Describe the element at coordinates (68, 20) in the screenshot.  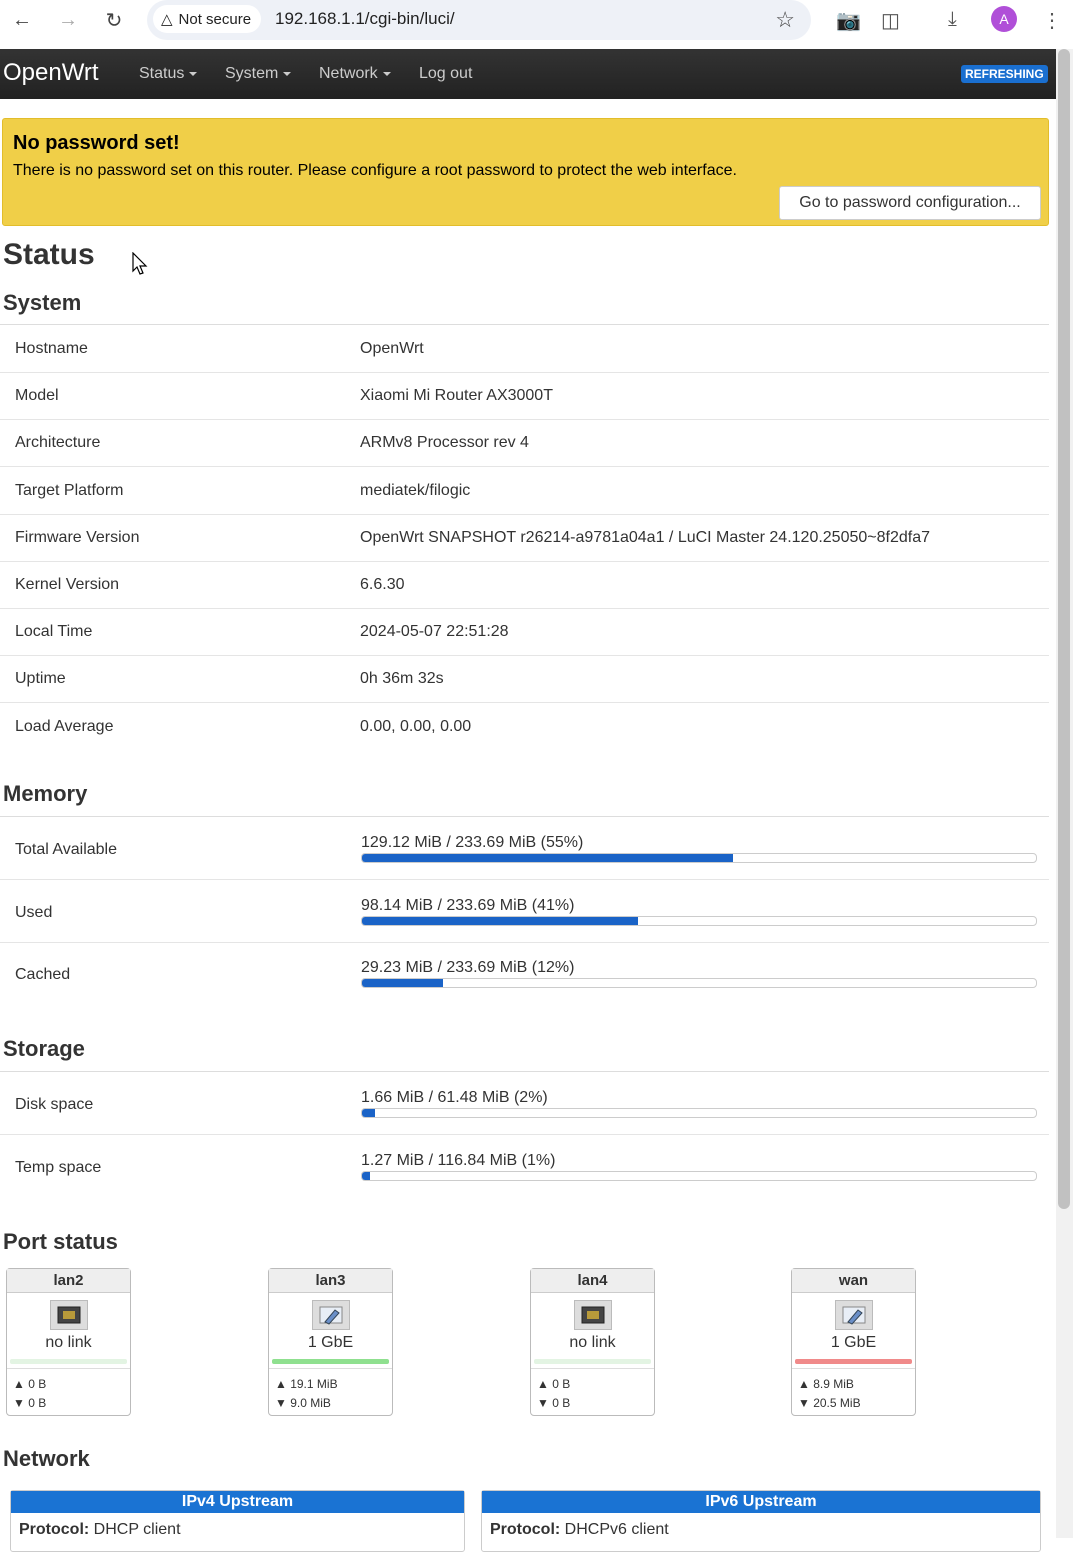
I see `forward-arrow-icon: →` at that location.